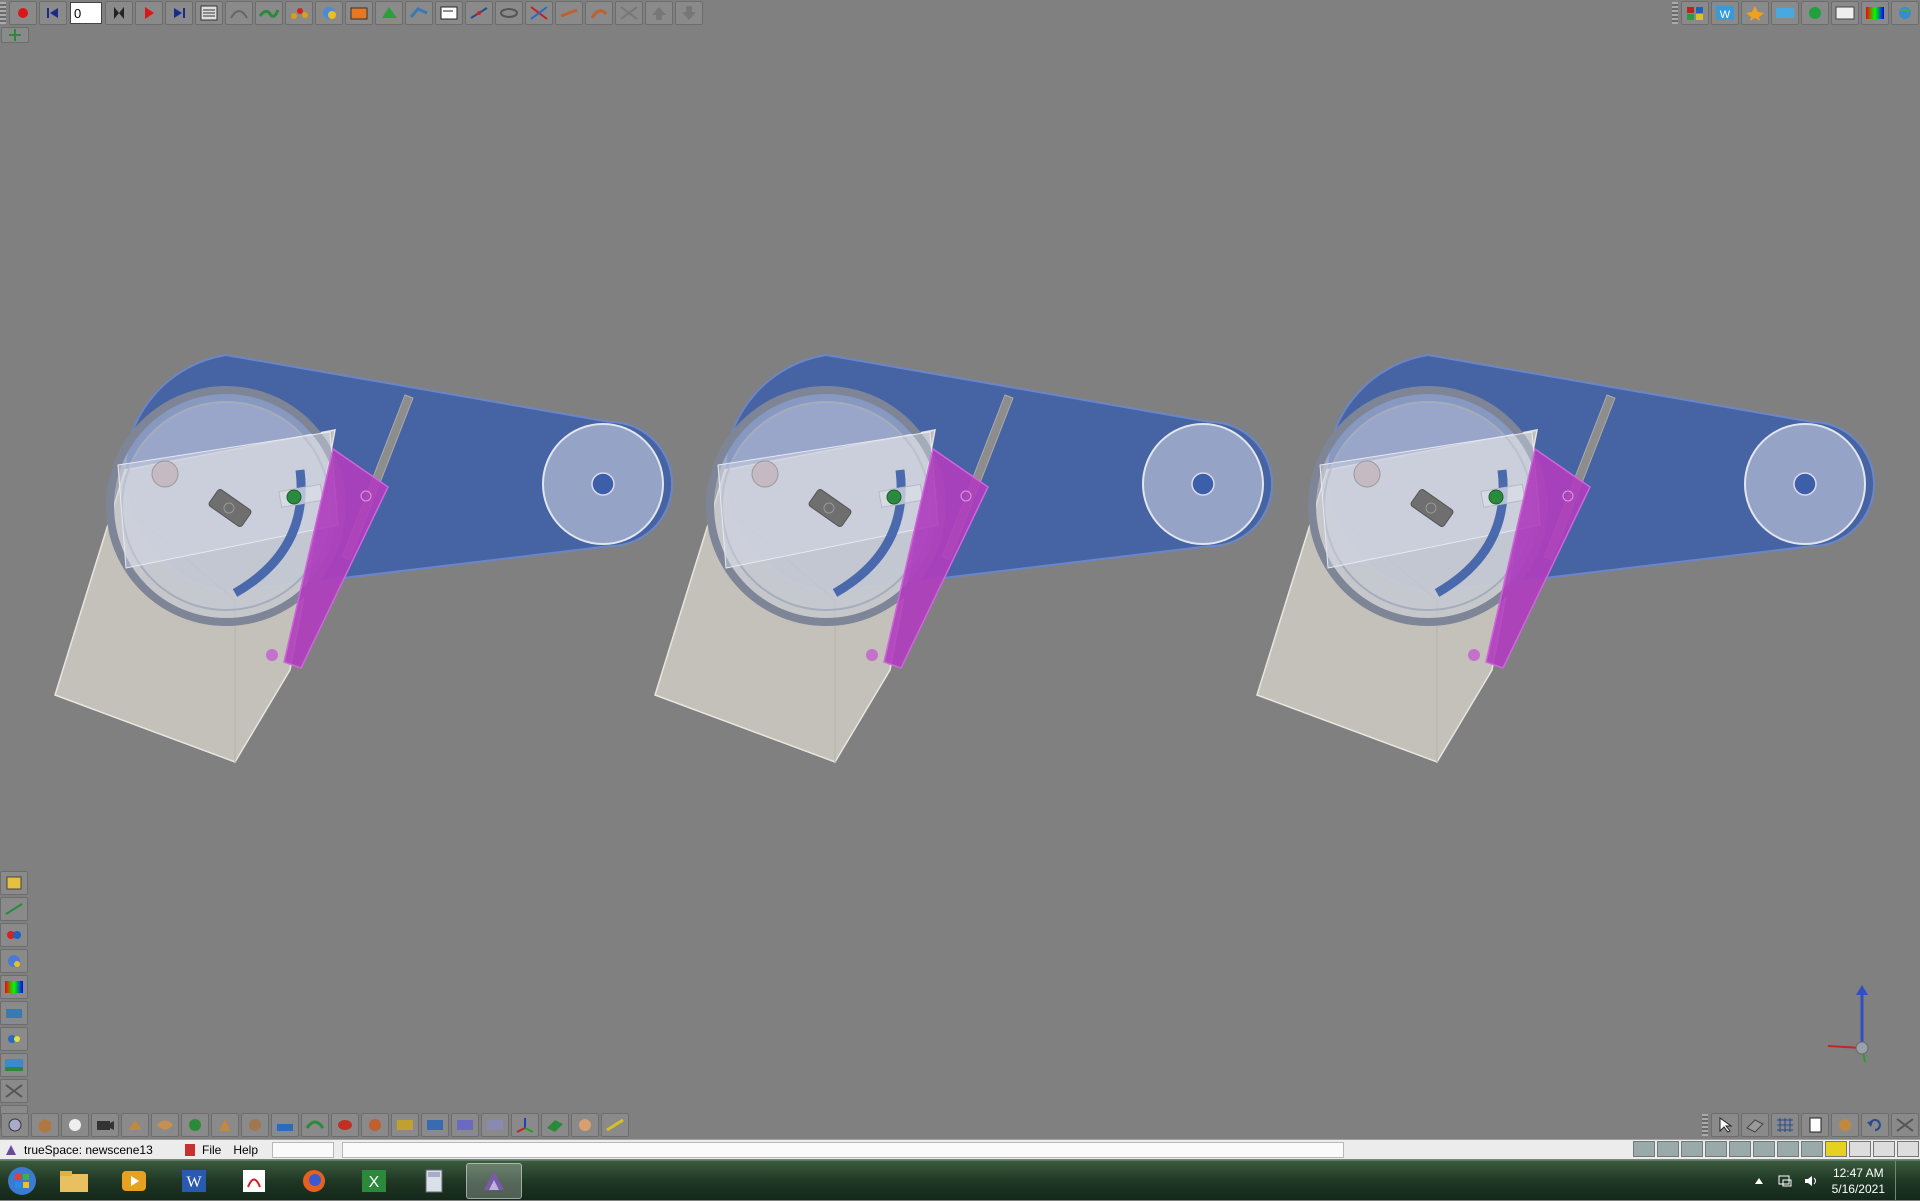 The image size is (1920, 1201). Describe the element at coordinates (1860, 1149) in the screenshot. I see `minimize-icon` at that location.